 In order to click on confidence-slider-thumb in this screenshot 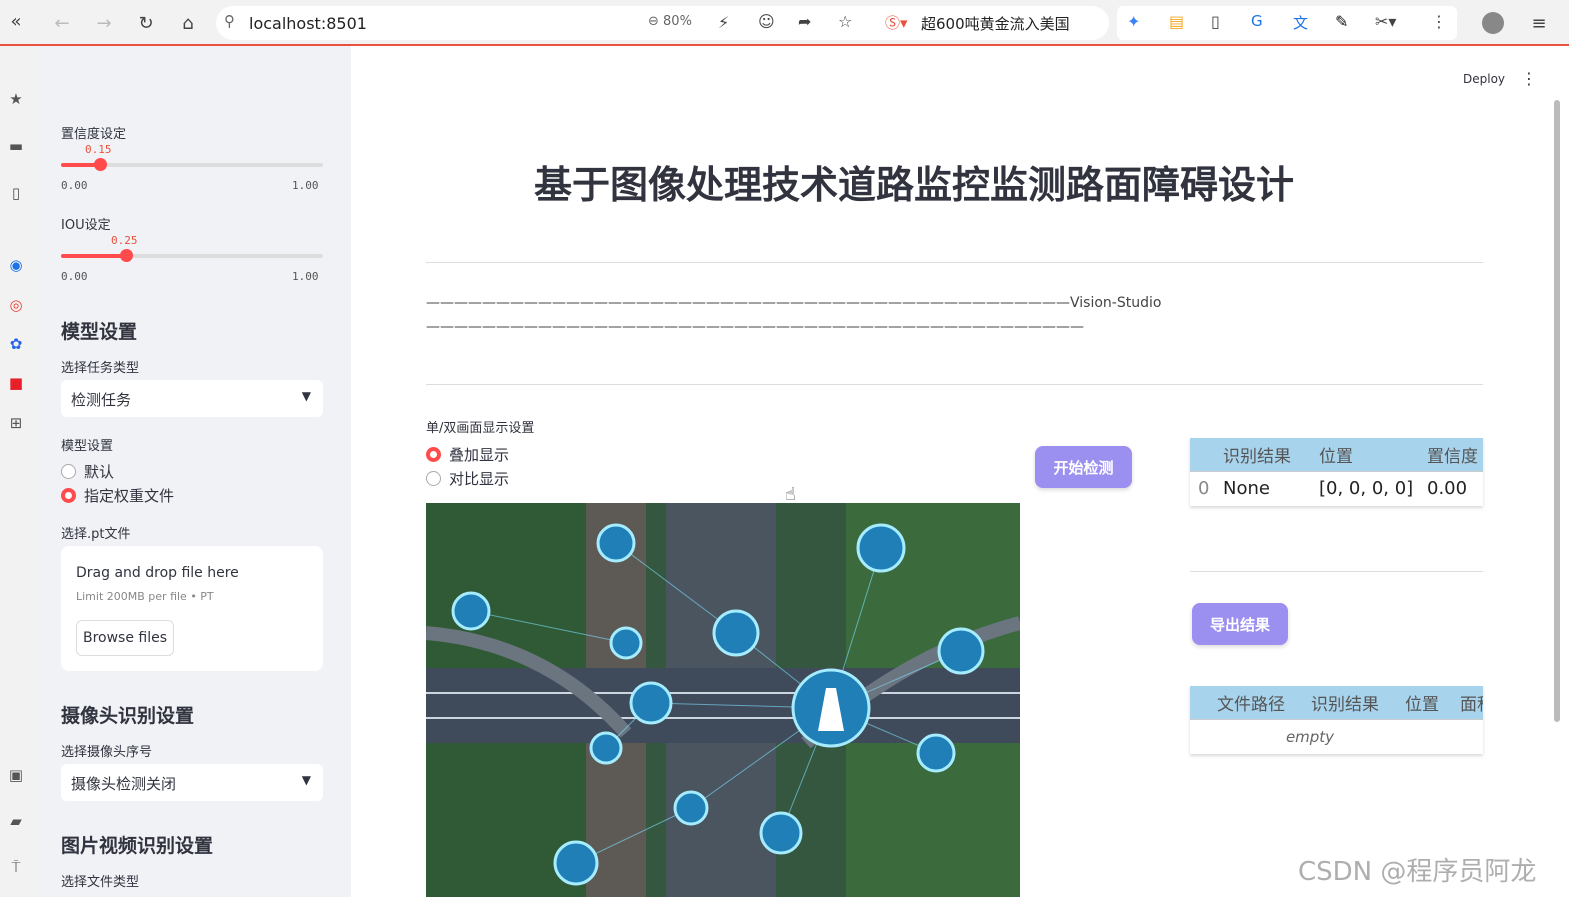, I will do `click(100, 164)`.